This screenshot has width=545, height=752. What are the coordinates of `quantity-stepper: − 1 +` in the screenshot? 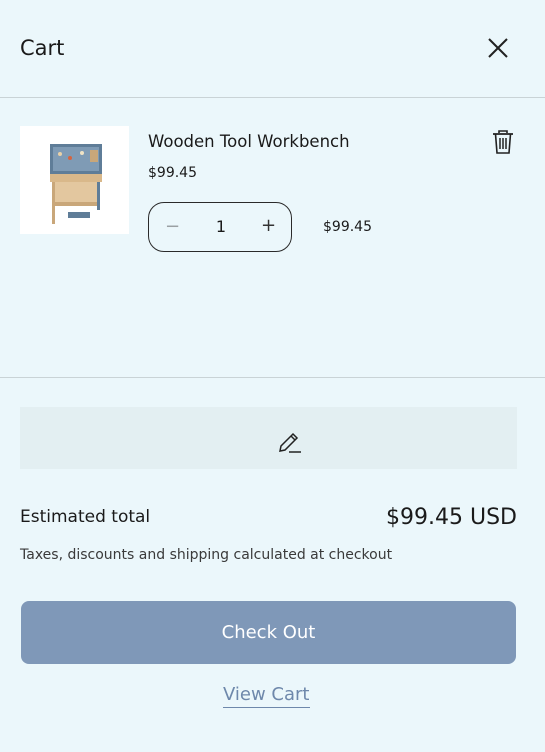 It's located at (220, 227).